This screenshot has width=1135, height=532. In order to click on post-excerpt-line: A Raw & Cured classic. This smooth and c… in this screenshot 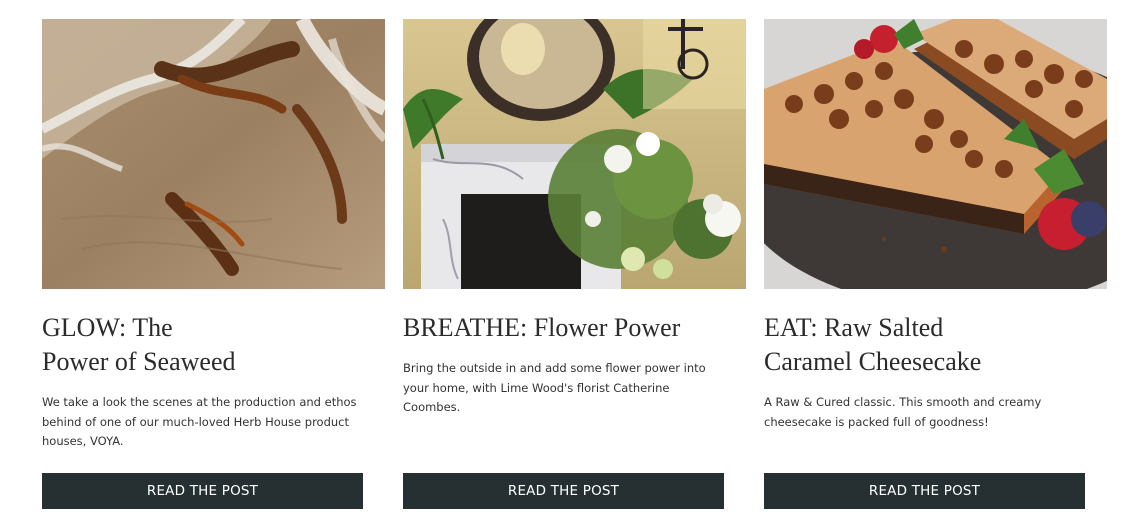, I will do `click(903, 402)`.